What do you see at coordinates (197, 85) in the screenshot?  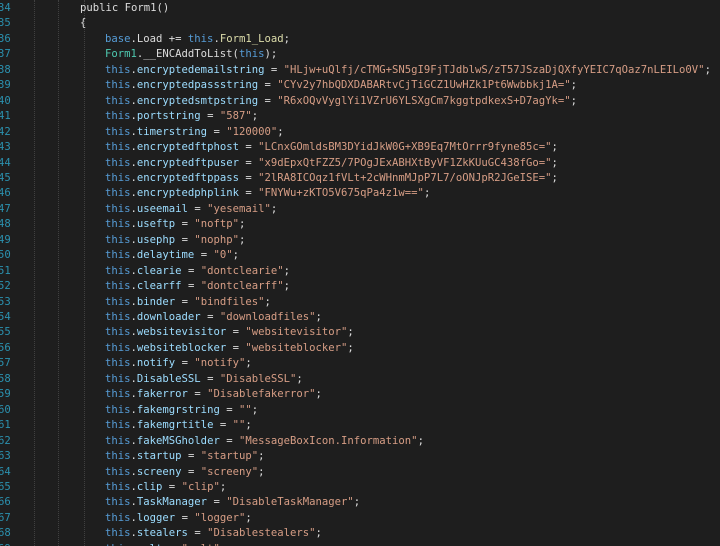 I see `code-token: encryptedpassstring` at bounding box center [197, 85].